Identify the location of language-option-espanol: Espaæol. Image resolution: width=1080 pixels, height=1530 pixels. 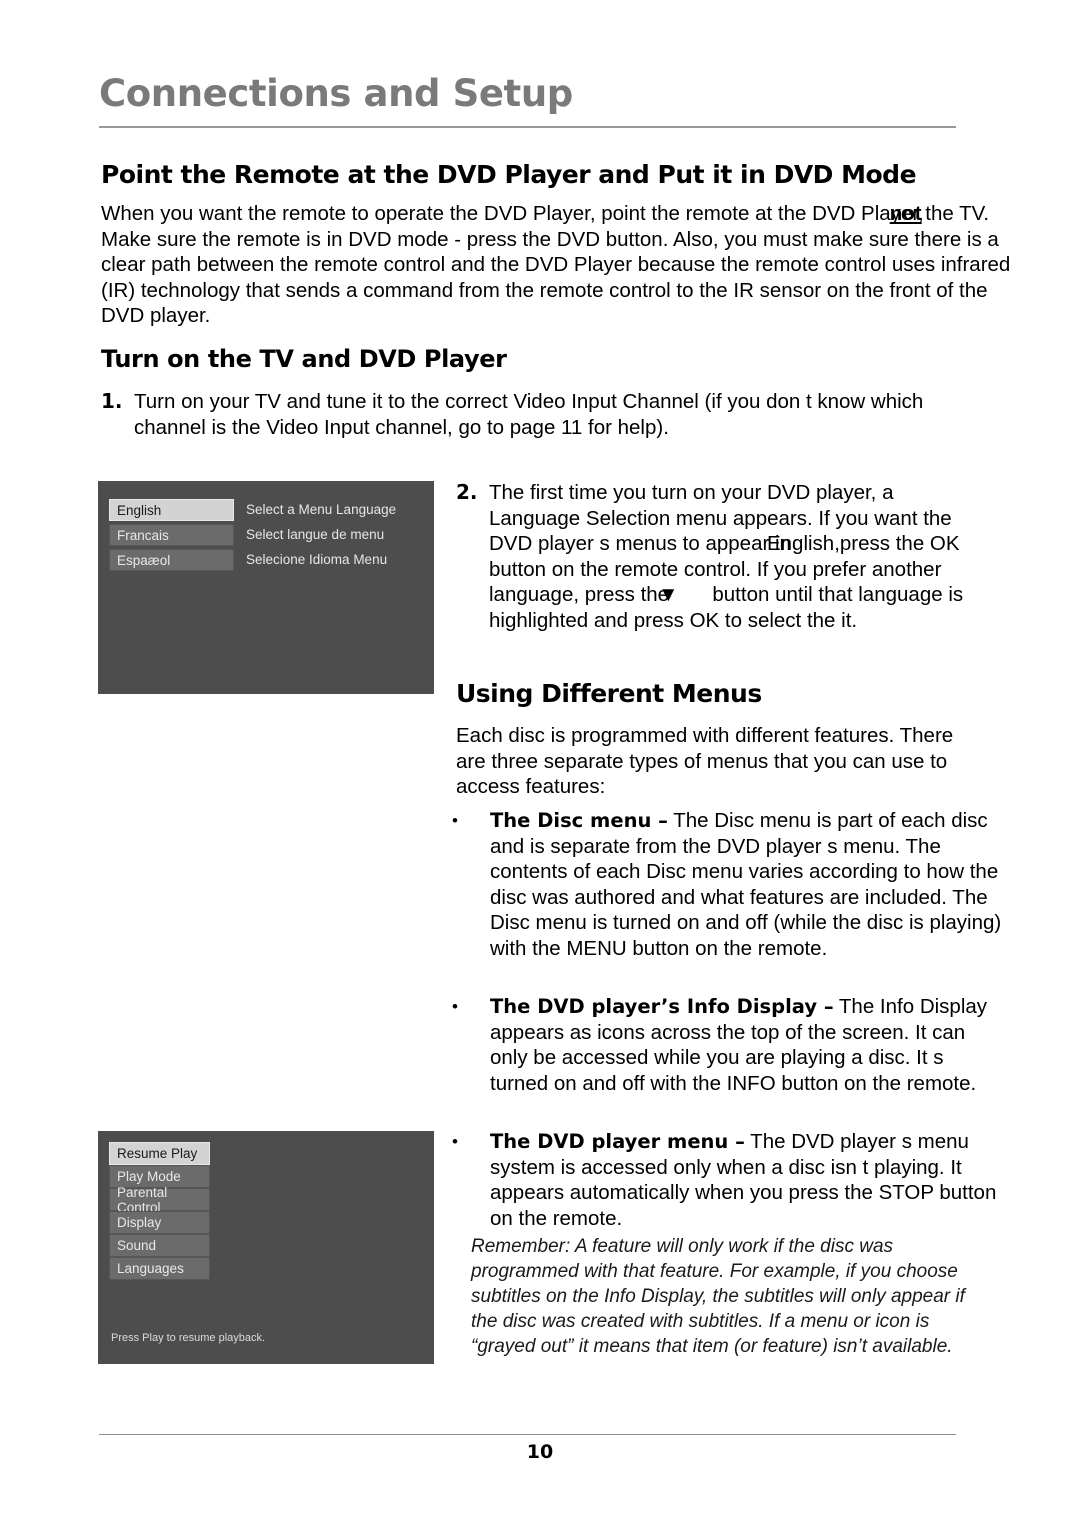
(171, 560).